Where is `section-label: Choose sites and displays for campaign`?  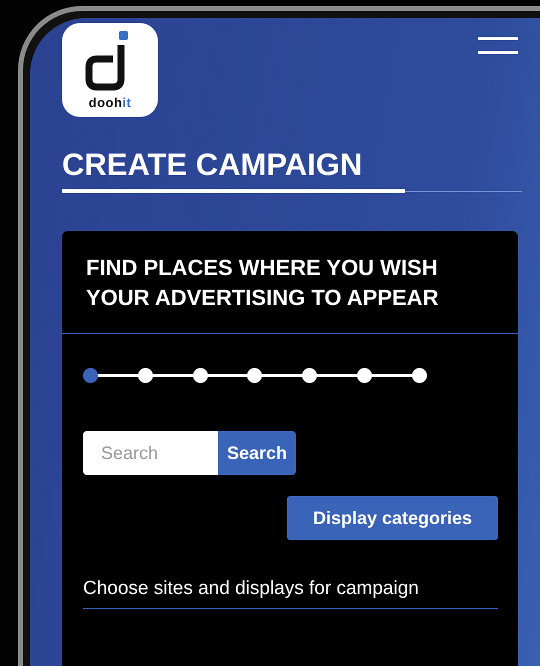 section-label: Choose sites and displays for campaign is located at coordinates (290, 593).